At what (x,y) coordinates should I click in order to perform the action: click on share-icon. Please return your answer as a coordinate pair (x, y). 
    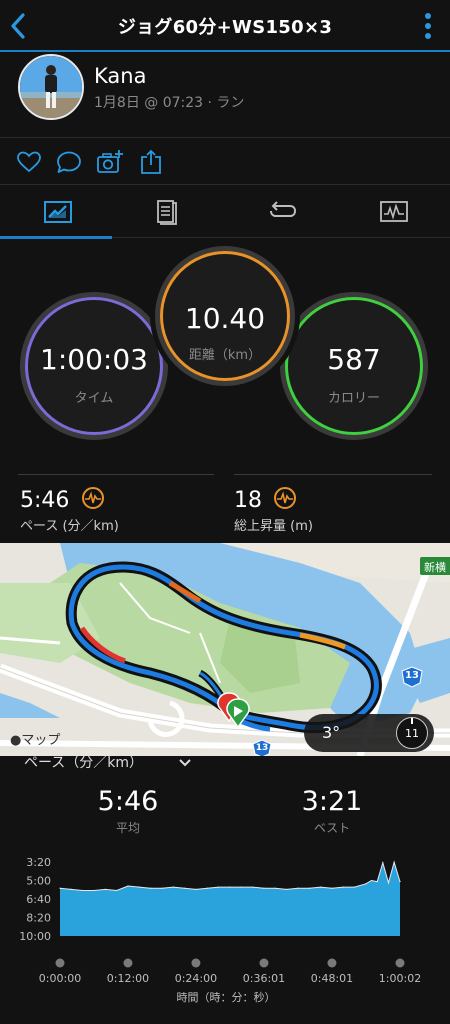
    Looking at the image, I should click on (151, 162).